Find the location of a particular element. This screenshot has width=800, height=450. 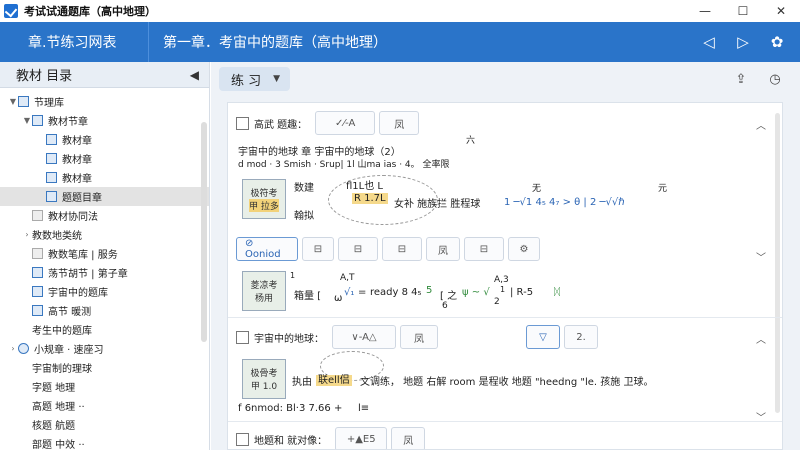

expression-text: √₁ is located at coordinates (349, 292).